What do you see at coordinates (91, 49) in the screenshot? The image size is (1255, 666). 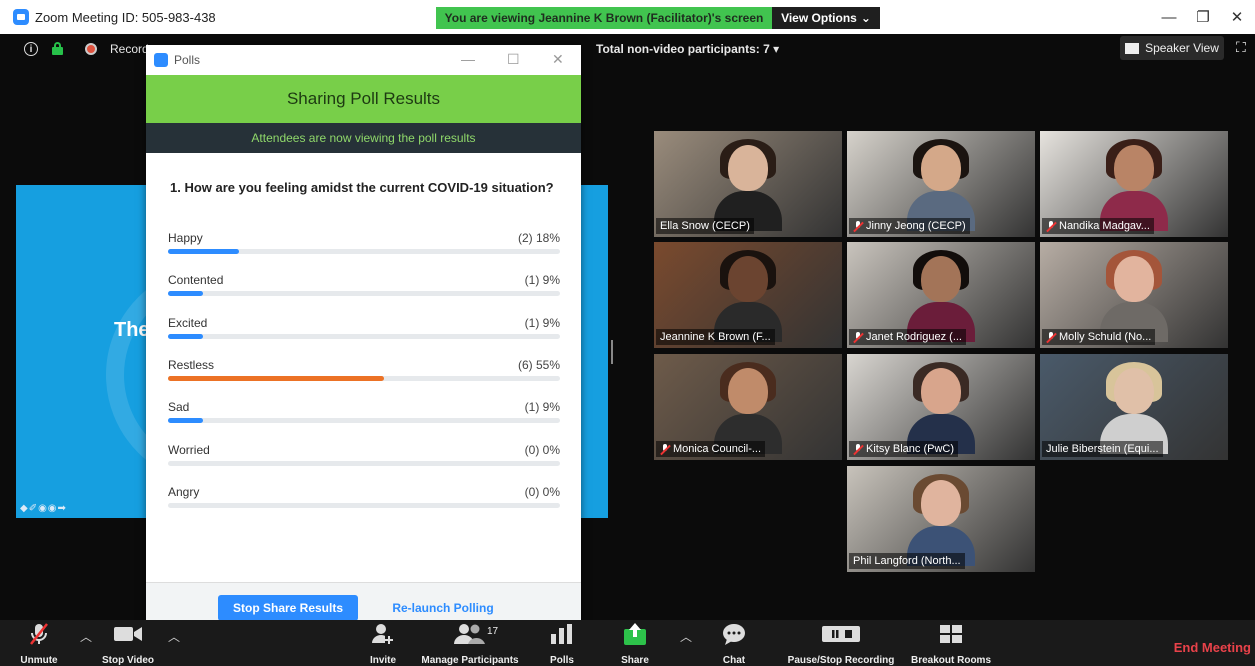 I see `record-icon` at bounding box center [91, 49].